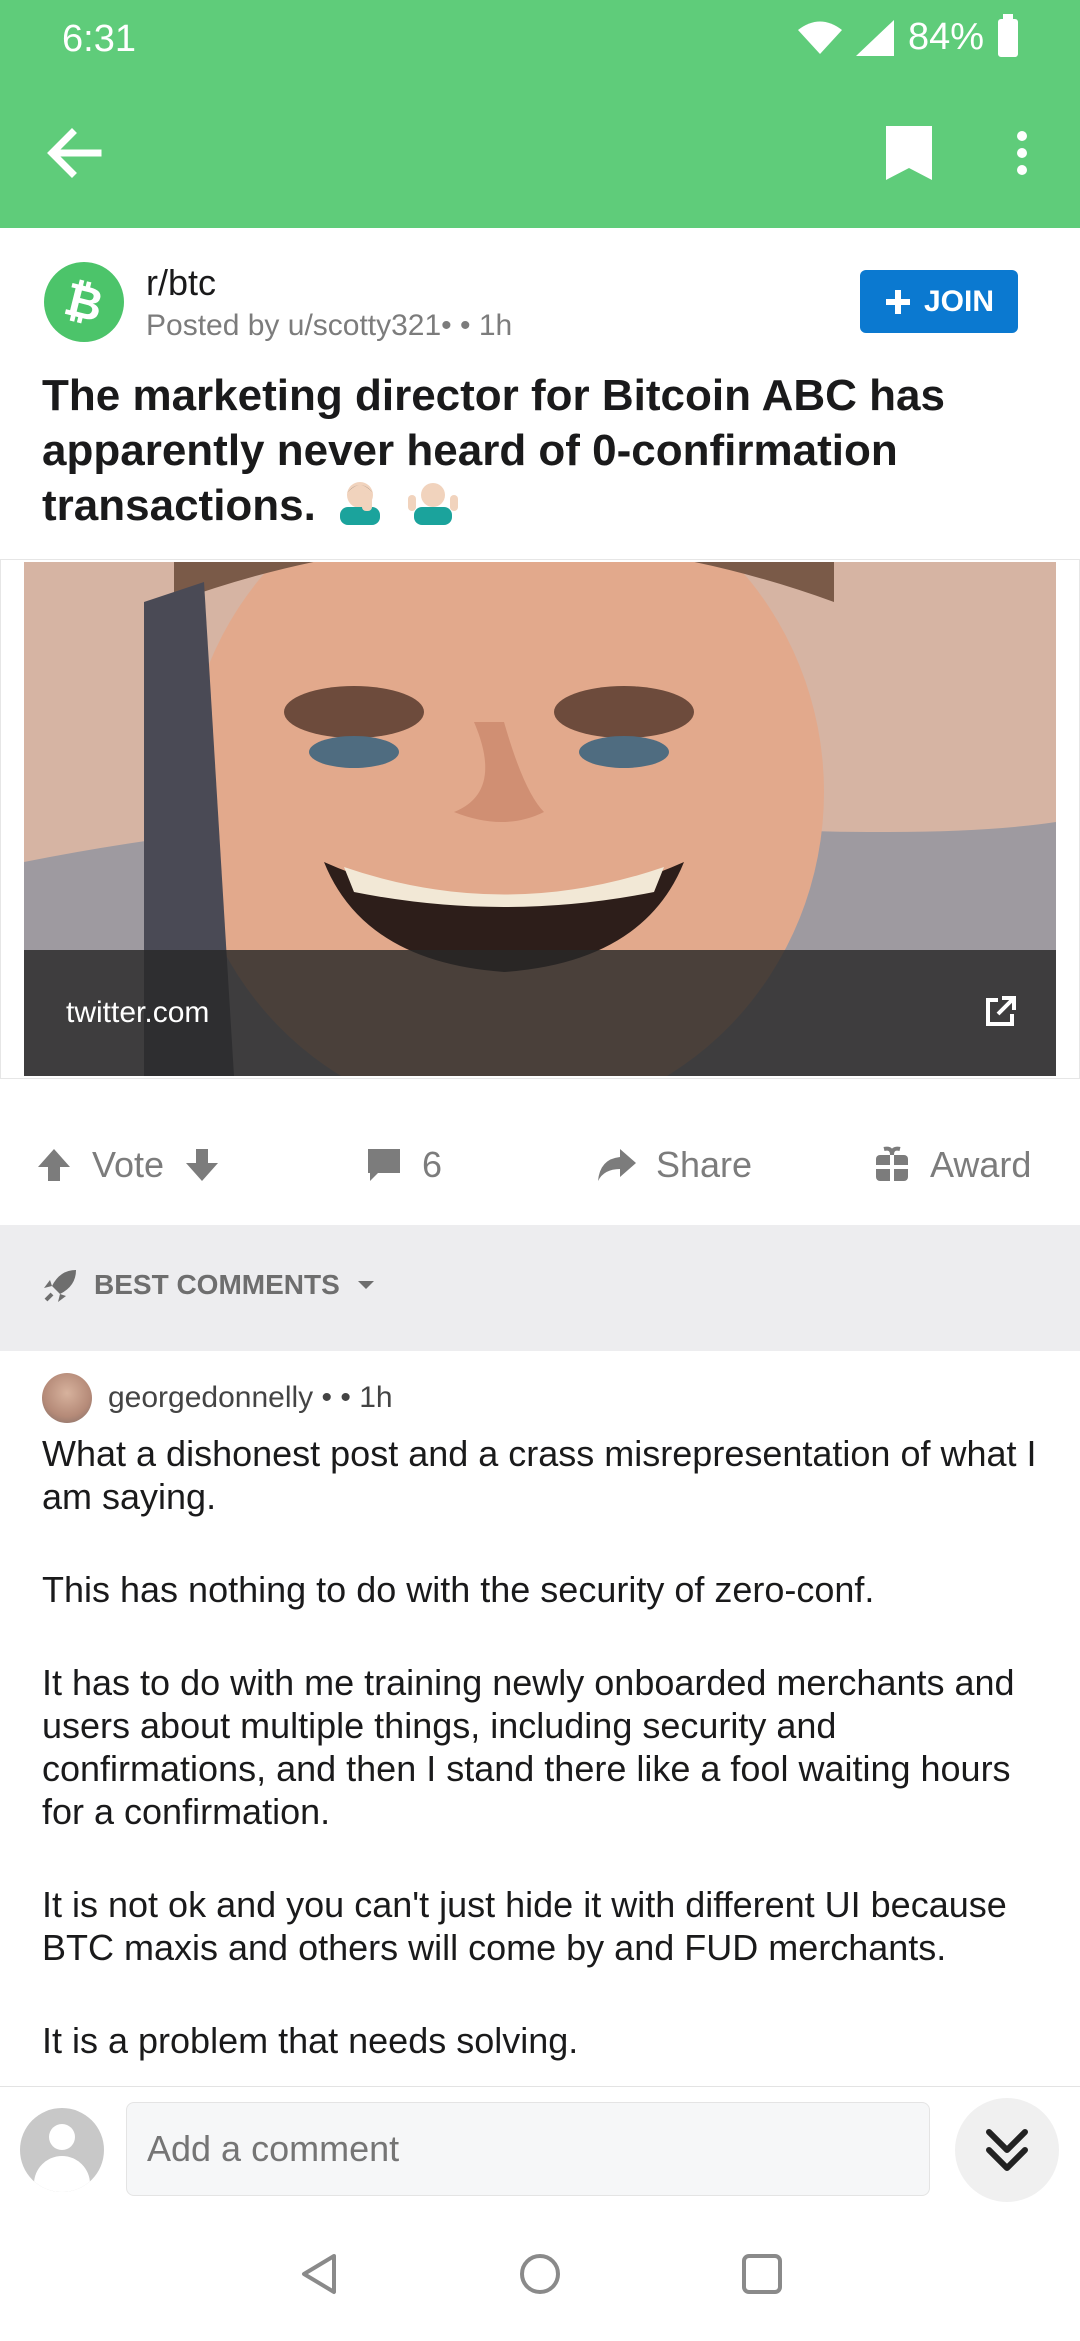 The width and height of the screenshot is (1080, 2341). I want to click on wifi-icon, so click(819, 37).